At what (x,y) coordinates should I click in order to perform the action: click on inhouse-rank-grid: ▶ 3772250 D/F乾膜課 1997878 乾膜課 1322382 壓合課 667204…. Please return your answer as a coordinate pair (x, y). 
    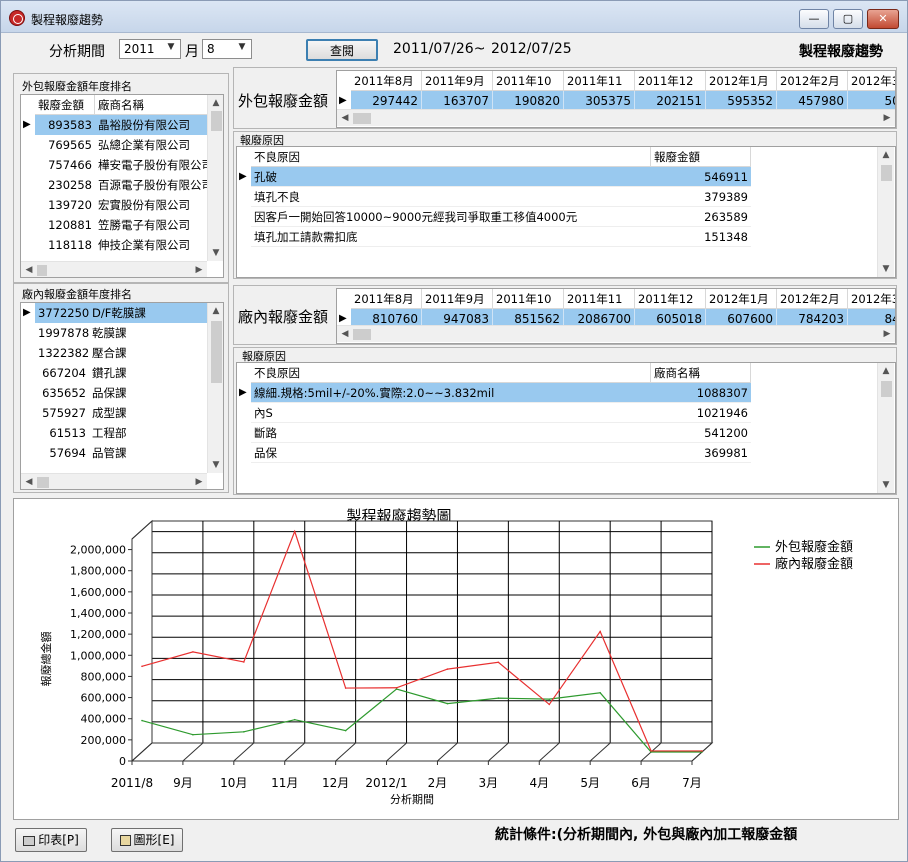
    Looking at the image, I should click on (122, 396).